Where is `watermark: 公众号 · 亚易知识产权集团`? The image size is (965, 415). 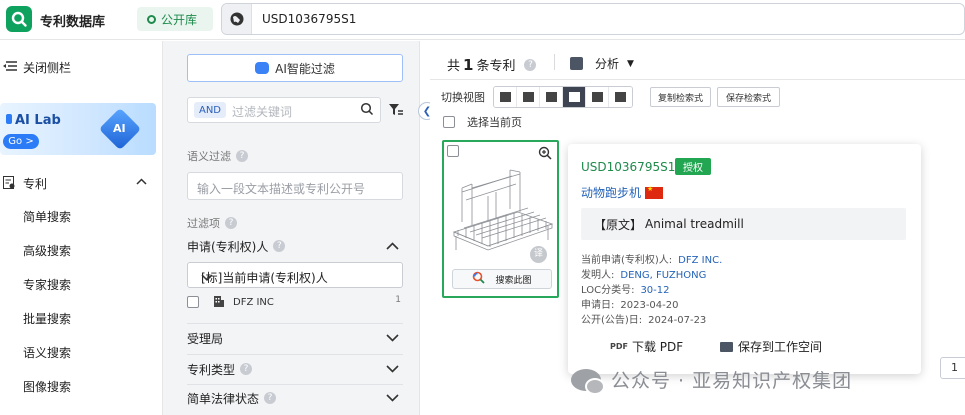 watermark: 公众号 · 亚易知识产权集团 is located at coordinates (711, 380).